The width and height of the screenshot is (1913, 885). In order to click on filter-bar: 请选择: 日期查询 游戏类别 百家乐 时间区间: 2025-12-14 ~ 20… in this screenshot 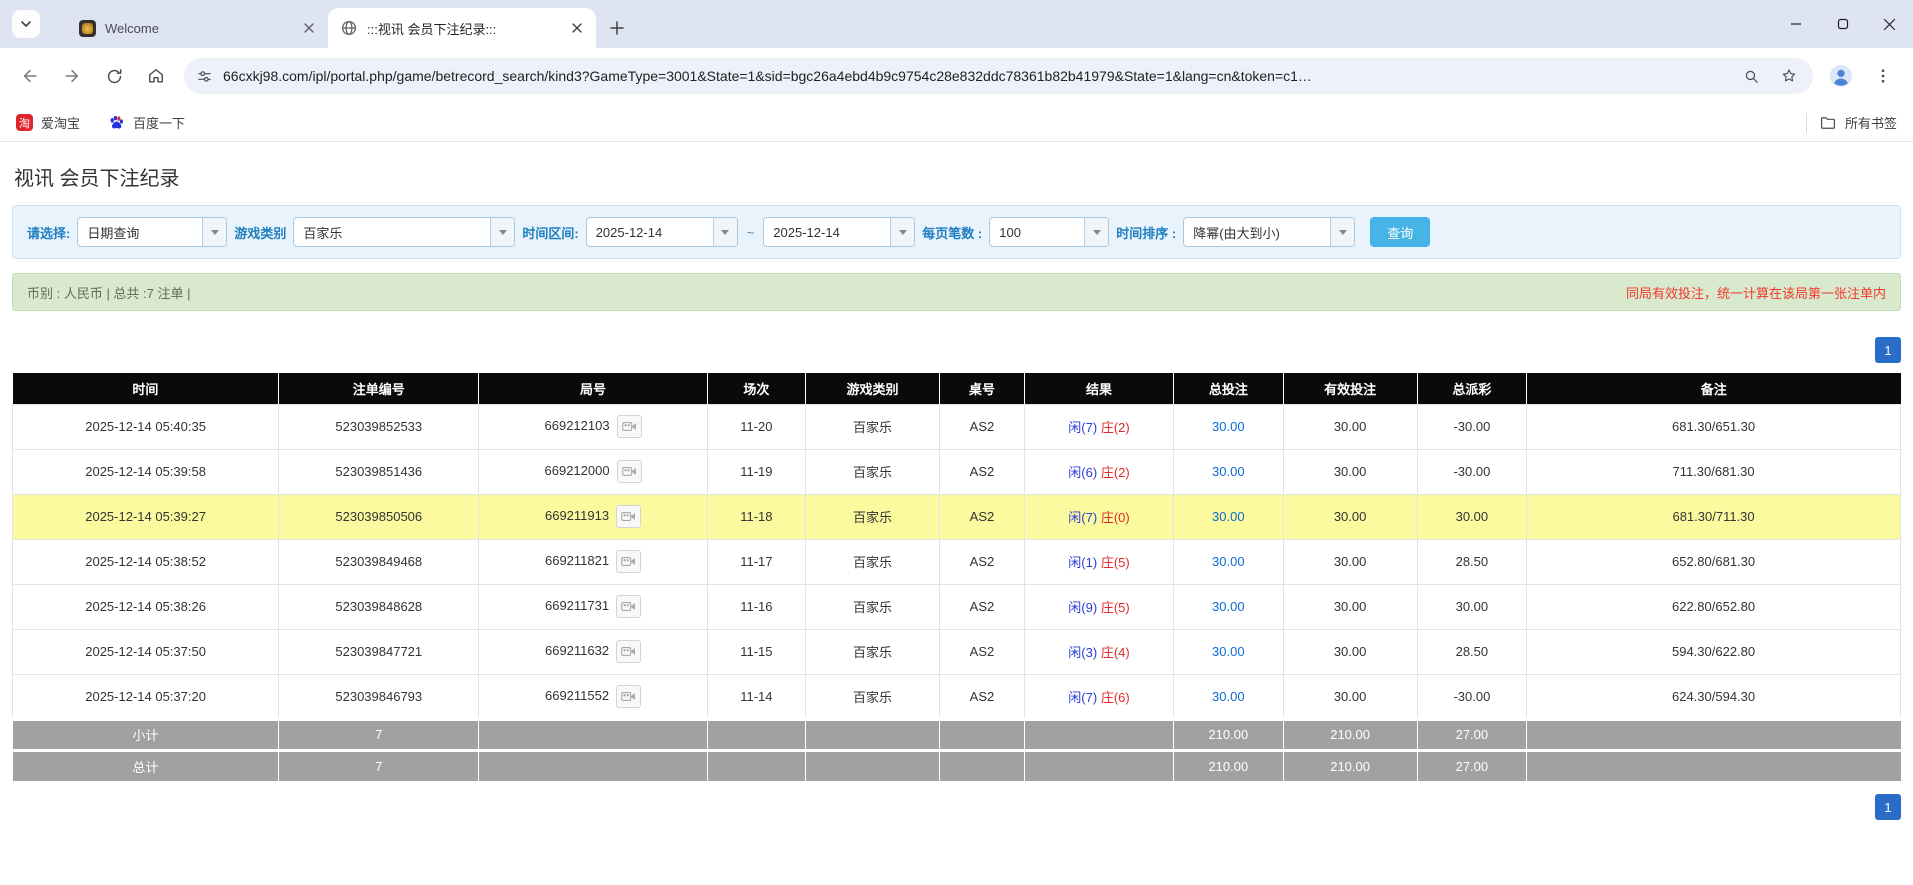, I will do `click(956, 232)`.